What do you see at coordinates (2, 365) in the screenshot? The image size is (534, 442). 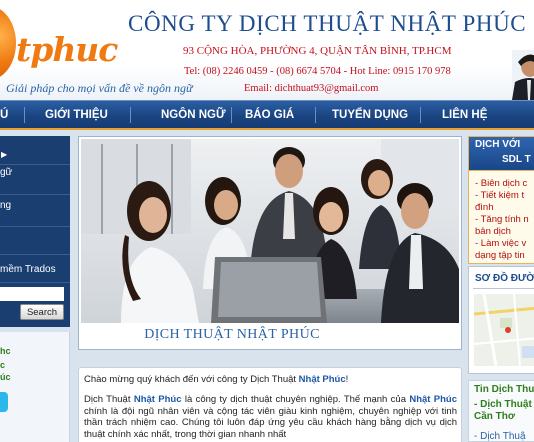 I see `left-link: c` at bounding box center [2, 365].